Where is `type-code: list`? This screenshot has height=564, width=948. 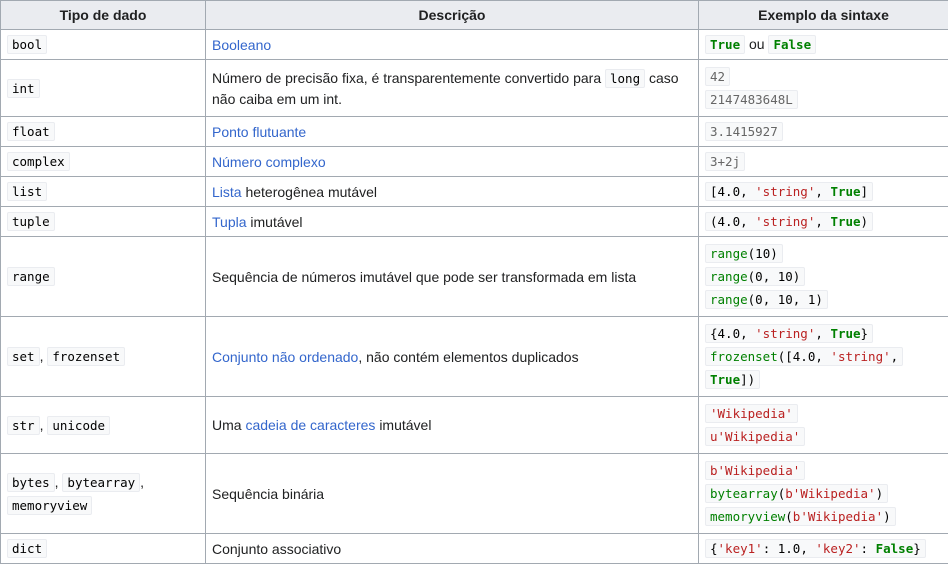
type-code: list is located at coordinates (27, 191).